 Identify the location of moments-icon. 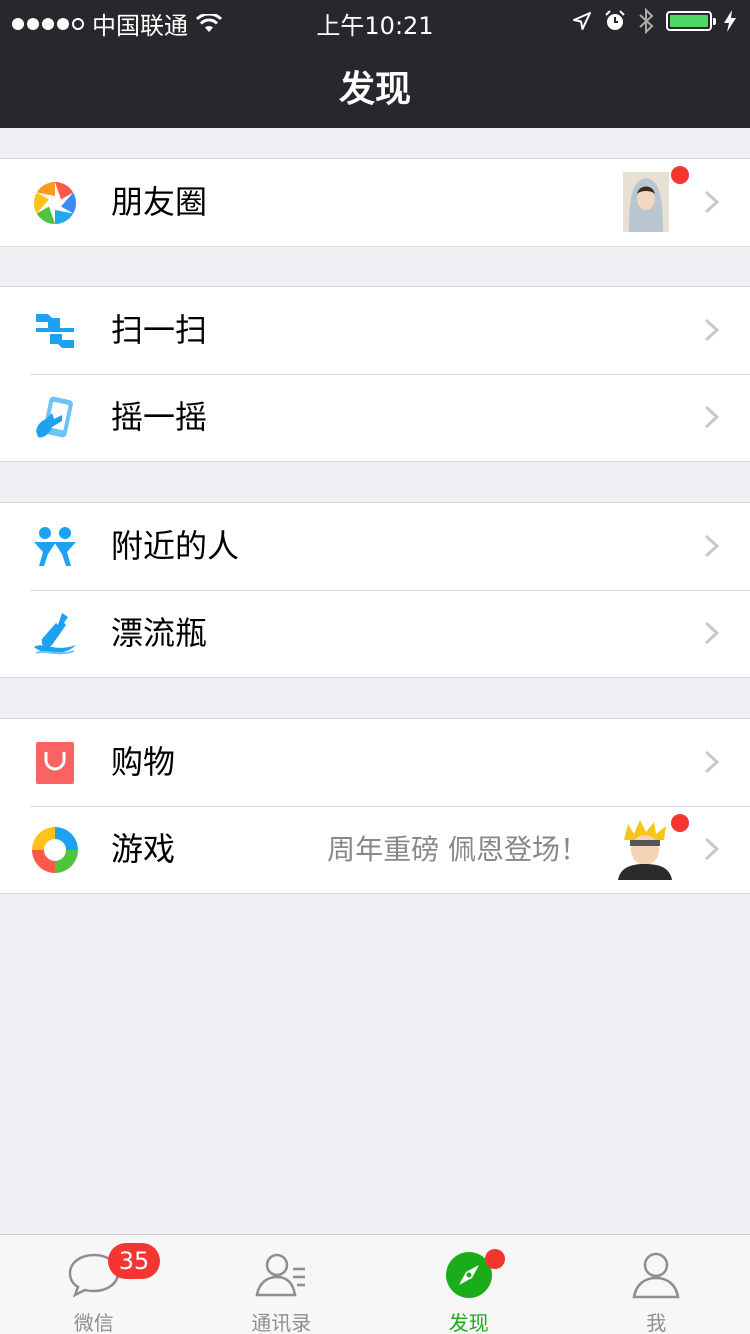
(55, 203).